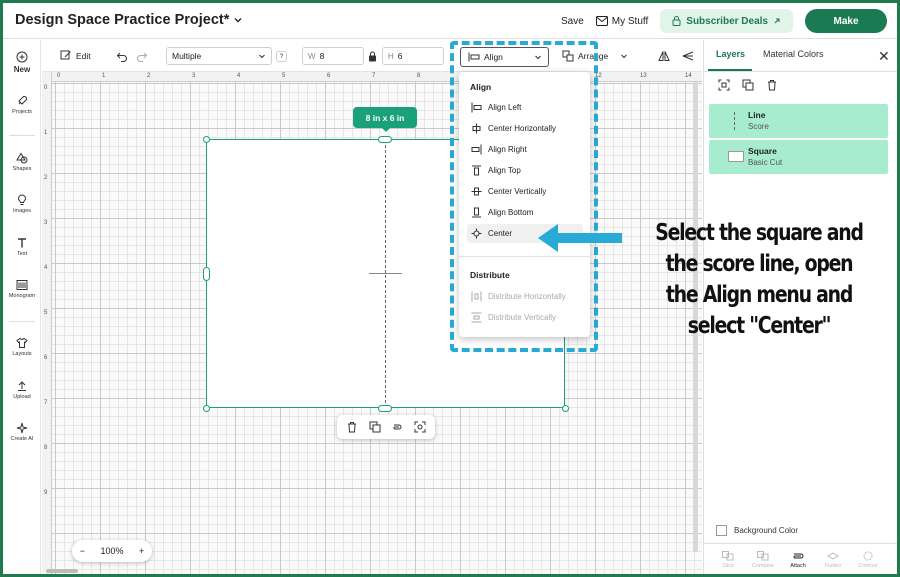 The width and height of the screenshot is (900, 577). What do you see at coordinates (643, 76) in the screenshot?
I see `ruler-tick: 13` at bounding box center [643, 76].